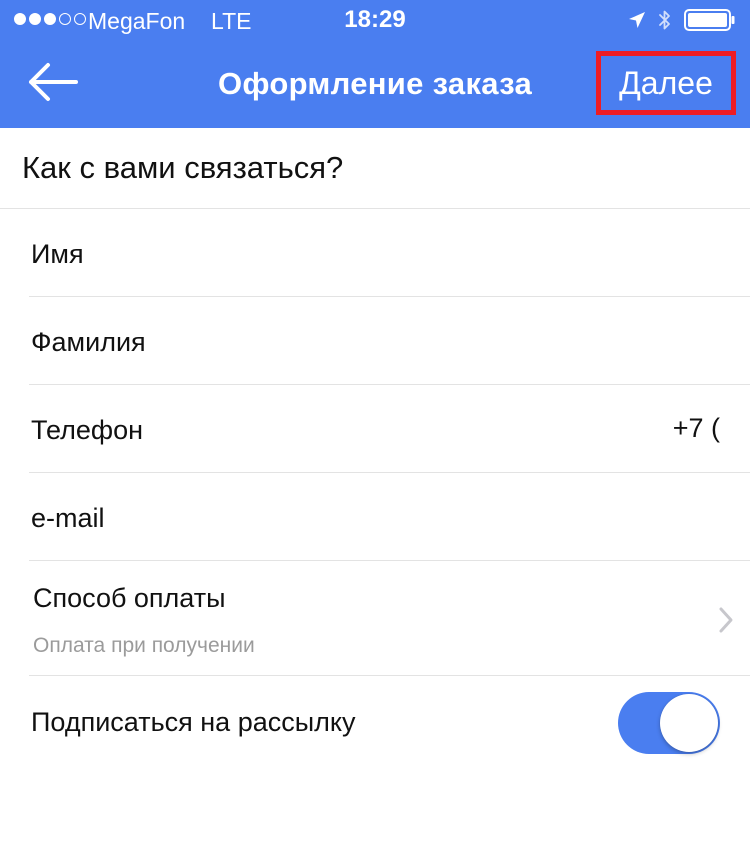  I want to click on divider, so click(389, 675).